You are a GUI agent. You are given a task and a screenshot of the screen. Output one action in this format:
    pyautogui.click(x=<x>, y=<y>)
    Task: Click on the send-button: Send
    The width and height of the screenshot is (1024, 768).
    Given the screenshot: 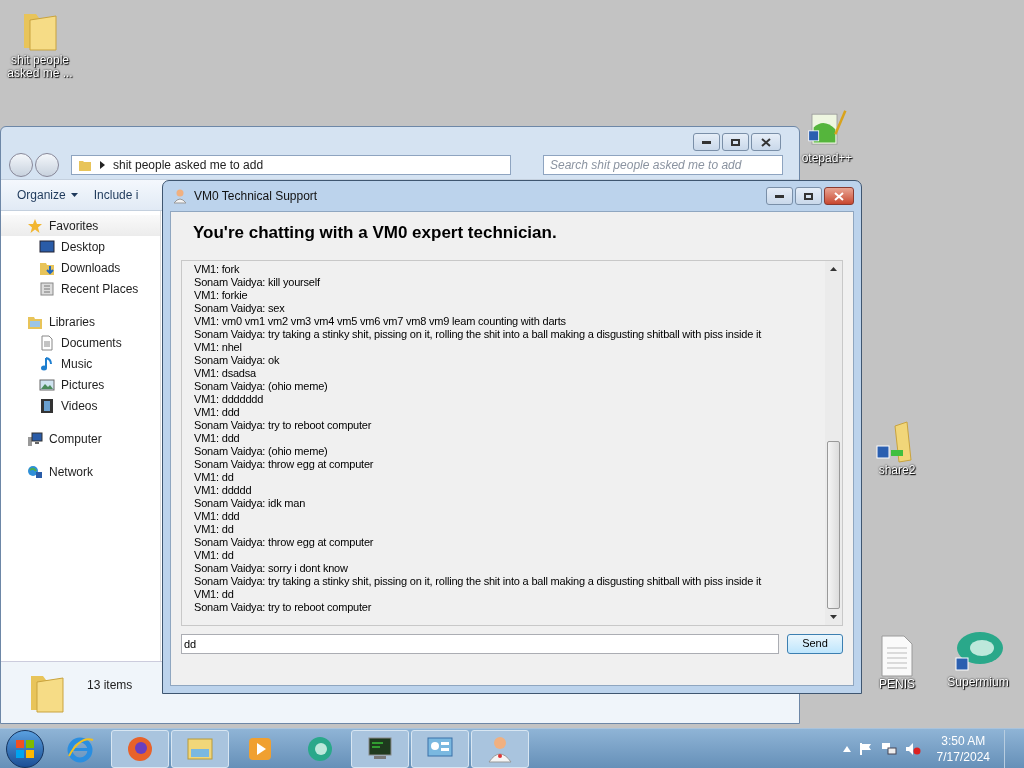 What is the action you would take?
    pyautogui.click(x=815, y=643)
    